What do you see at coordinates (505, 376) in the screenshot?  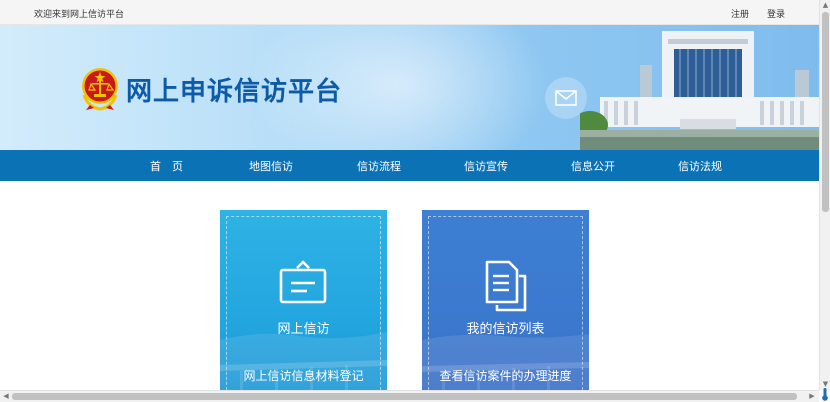 I see `card-subtitle: 查看信访案件的办理进度` at bounding box center [505, 376].